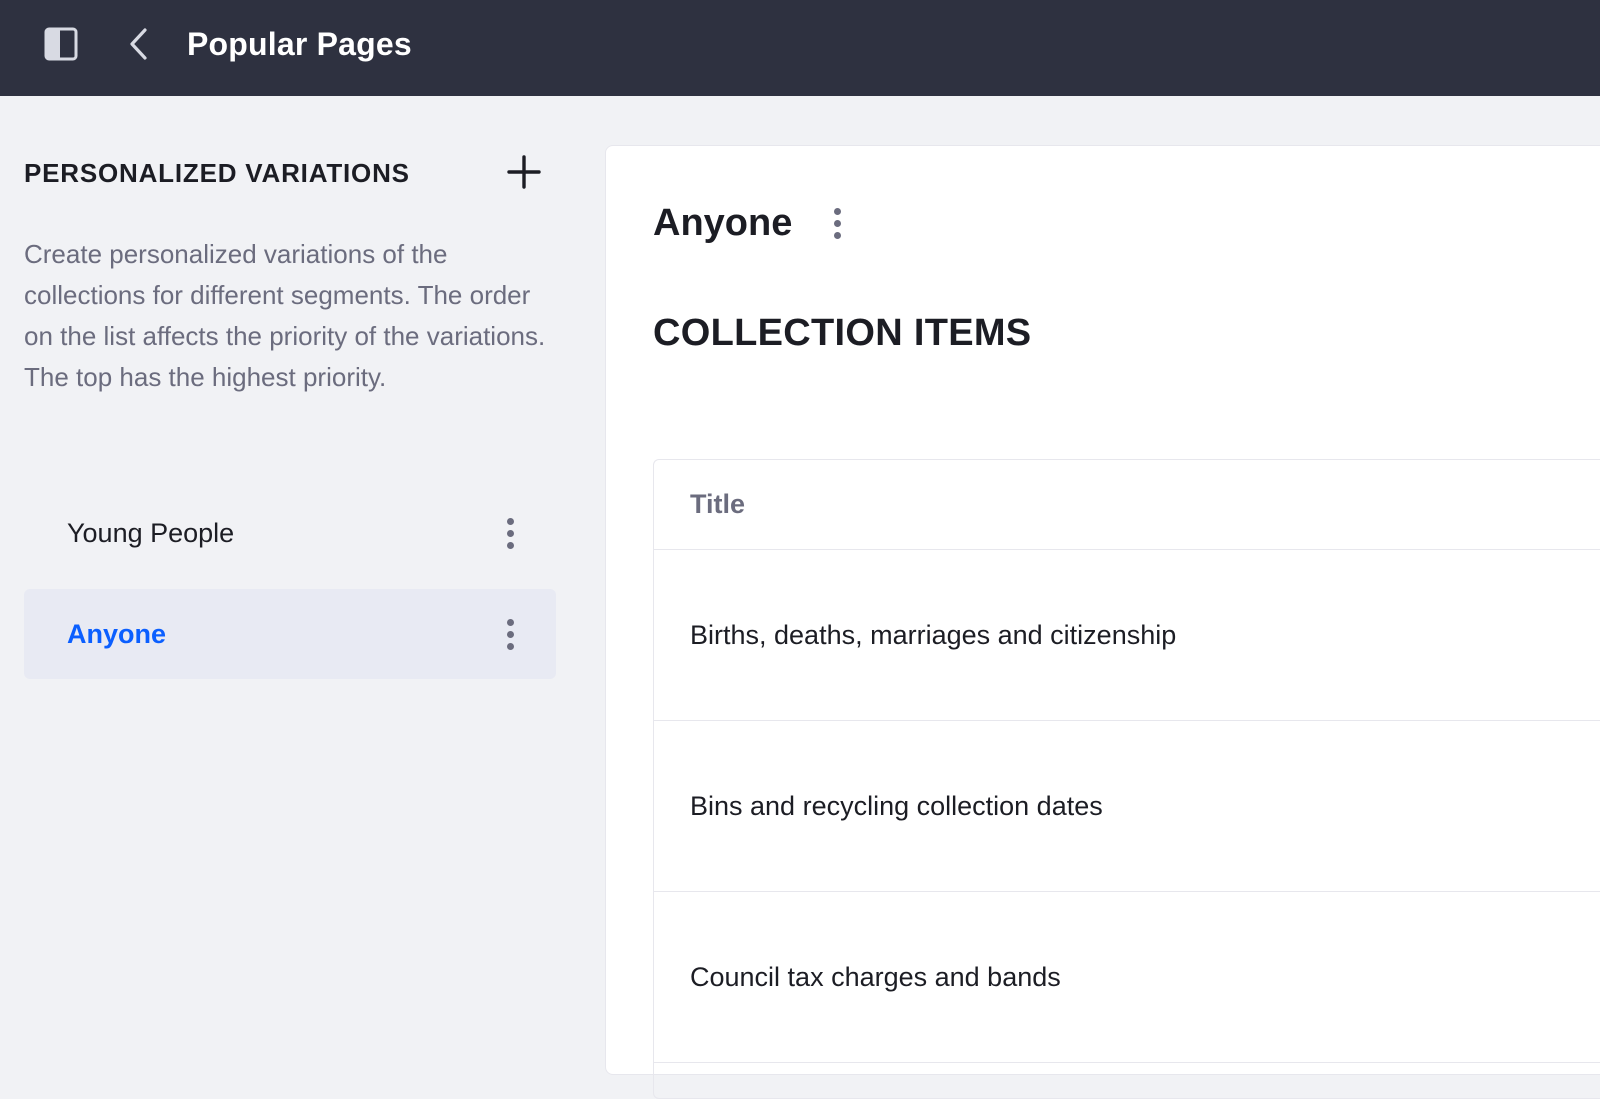  I want to click on variation-item-young-people: Young People, so click(290, 533).